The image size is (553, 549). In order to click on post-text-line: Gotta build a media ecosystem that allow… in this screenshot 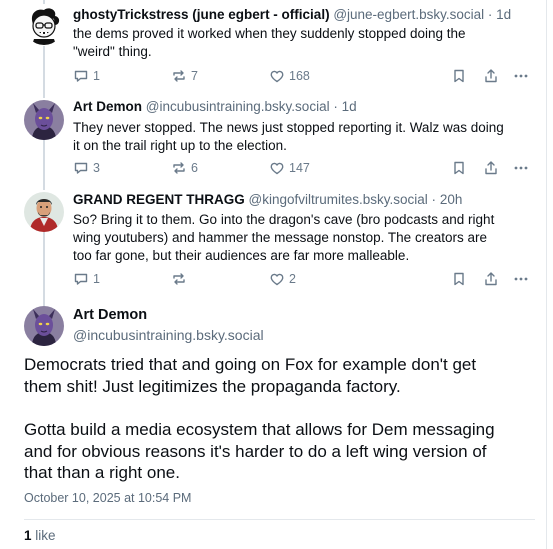, I will do `click(259, 429)`.